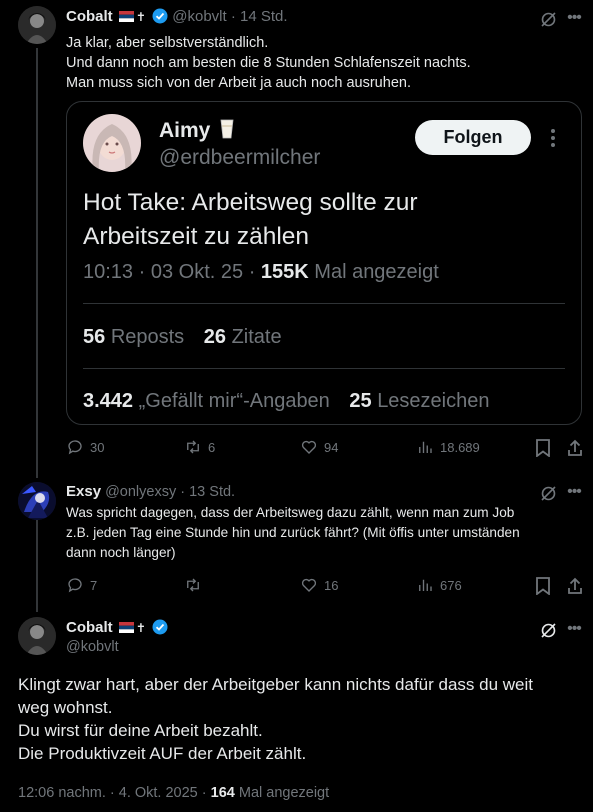 The width and height of the screenshot is (593, 812). What do you see at coordinates (85, 447) in the screenshot?
I see `reply-button: 30` at bounding box center [85, 447].